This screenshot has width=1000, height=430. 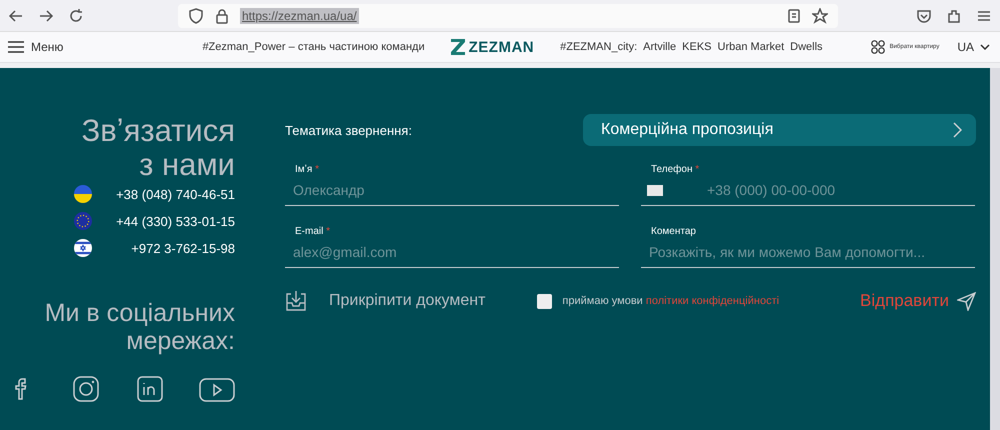 I want to click on phone-field: +38 (000) 00-00-000, so click(x=819, y=190).